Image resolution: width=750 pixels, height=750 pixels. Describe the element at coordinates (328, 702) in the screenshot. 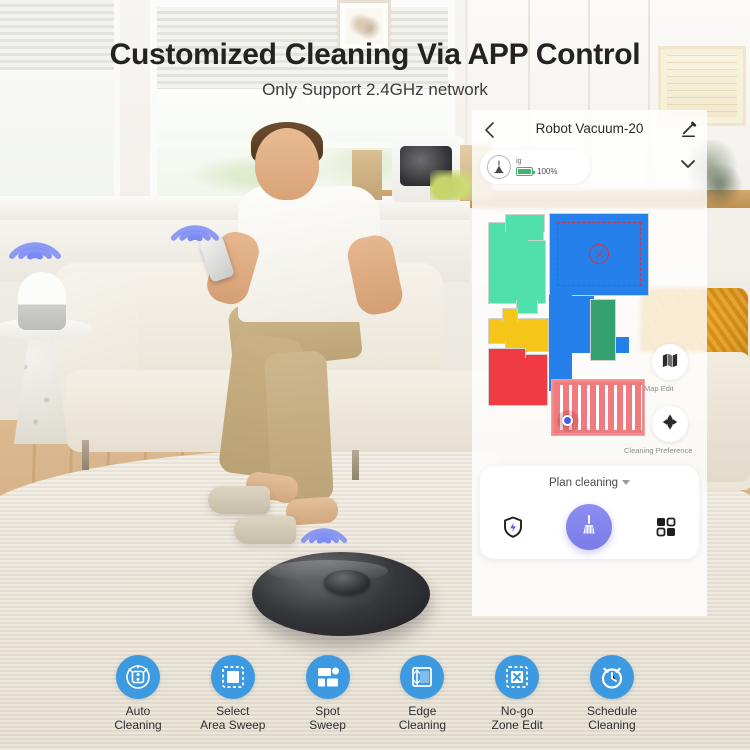

I see `feature-spot-sweep: Spot Sweep` at that location.